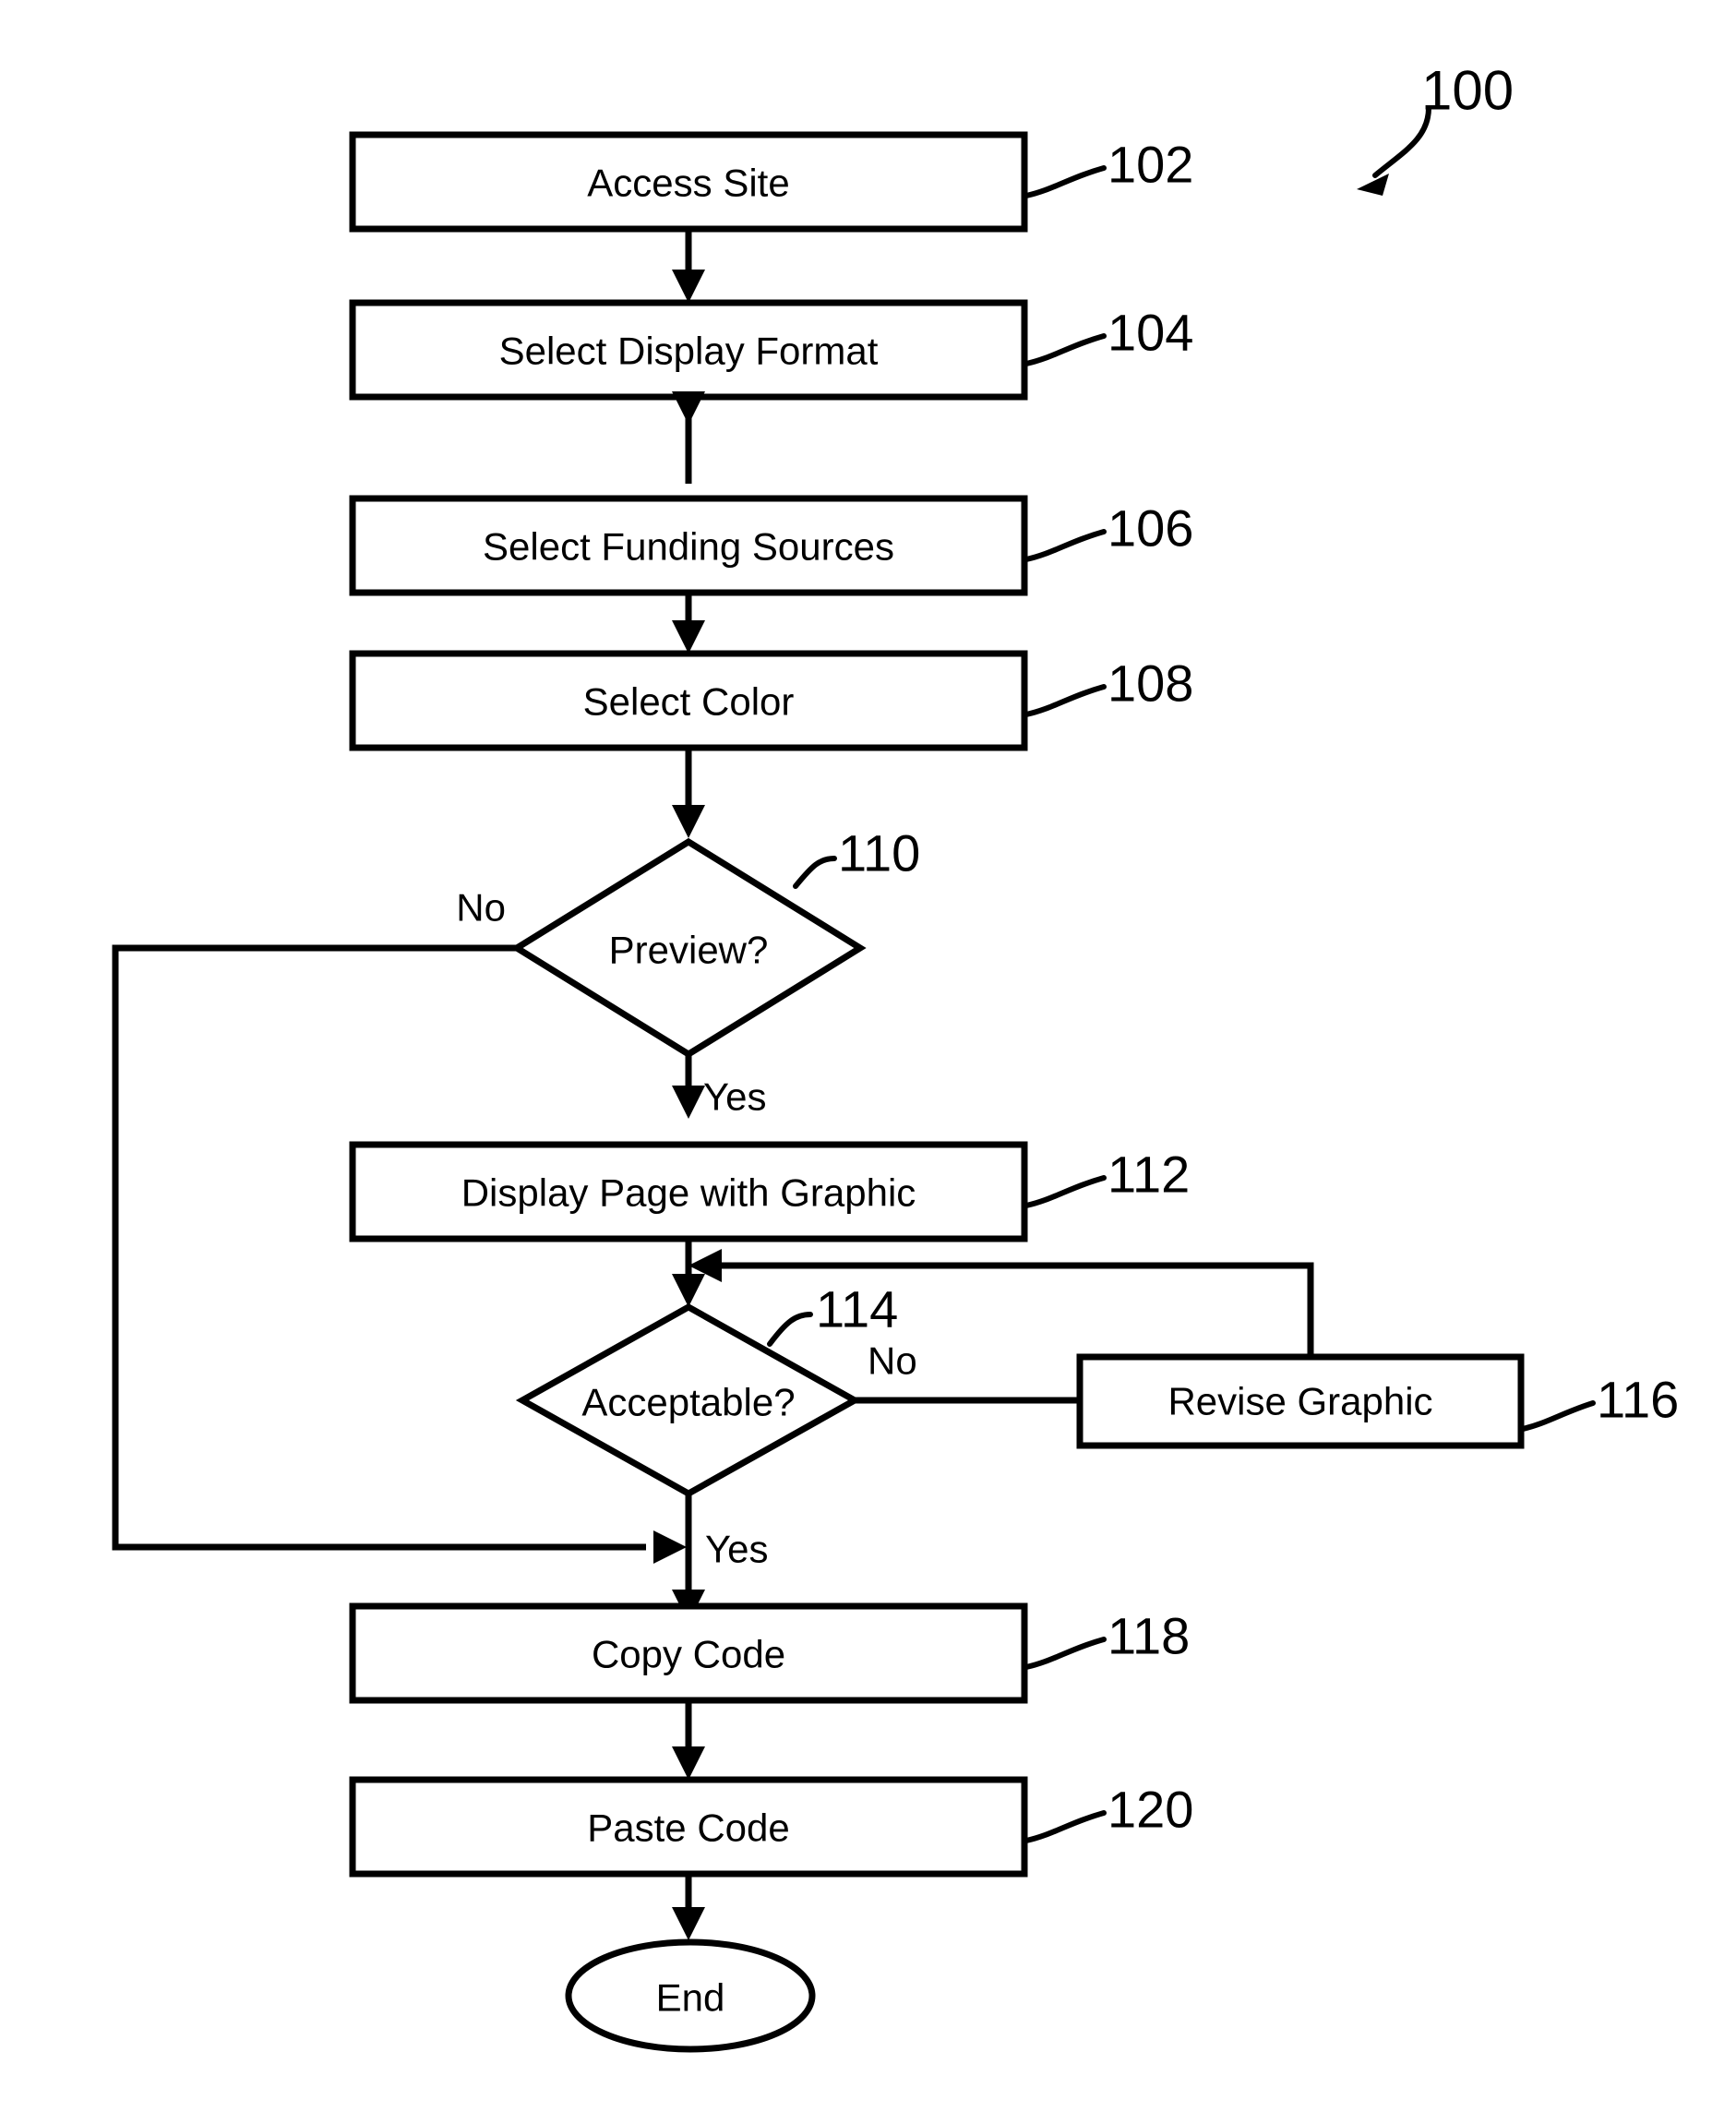 The height and width of the screenshot is (2124, 1736). I want to click on ref-114-label: 114, so click(857, 1309).